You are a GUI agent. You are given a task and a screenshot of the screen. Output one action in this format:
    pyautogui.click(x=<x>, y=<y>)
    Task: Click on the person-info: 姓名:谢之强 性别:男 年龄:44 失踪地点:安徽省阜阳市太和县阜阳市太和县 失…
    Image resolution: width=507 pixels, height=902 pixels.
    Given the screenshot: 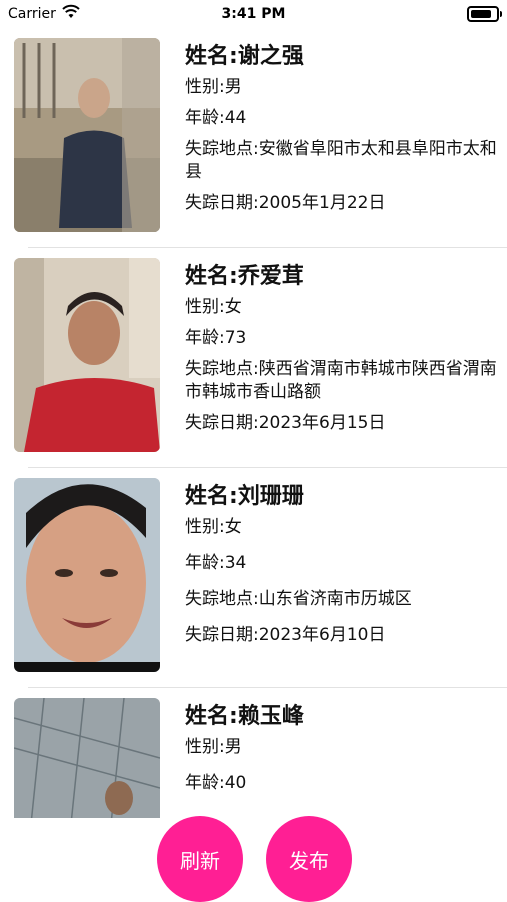 What is the action you would take?
    pyautogui.click(x=342, y=132)
    